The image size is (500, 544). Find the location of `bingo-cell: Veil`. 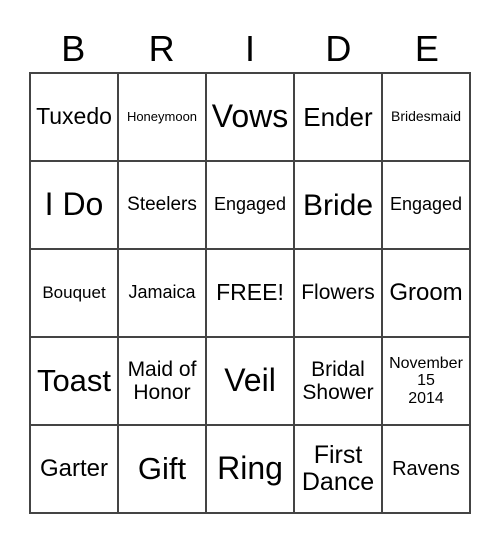

bingo-cell: Veil is located at coordinates (250, 381).